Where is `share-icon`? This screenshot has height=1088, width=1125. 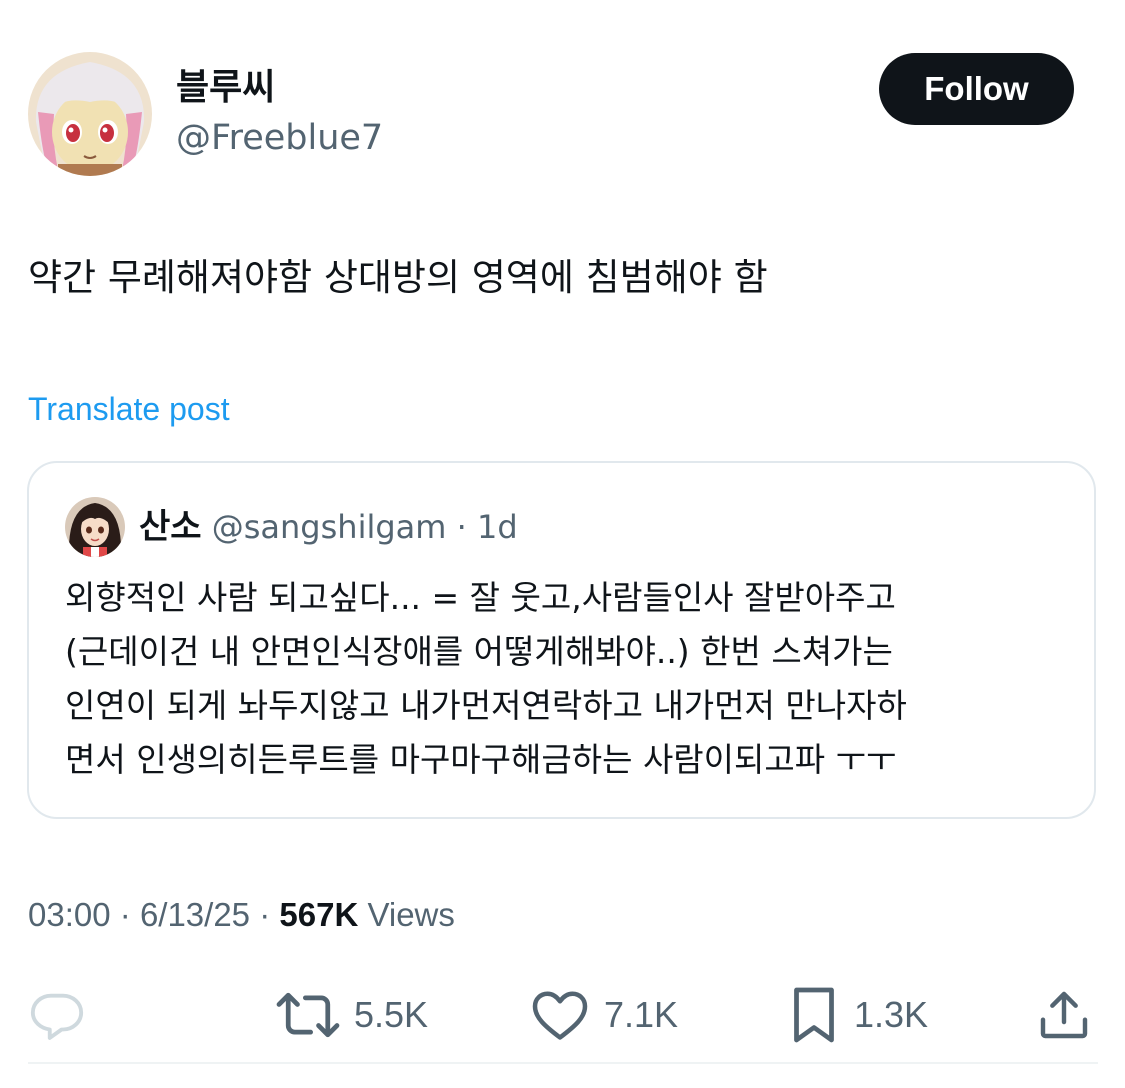 share-icon is located at coordinates (1064, 1015).